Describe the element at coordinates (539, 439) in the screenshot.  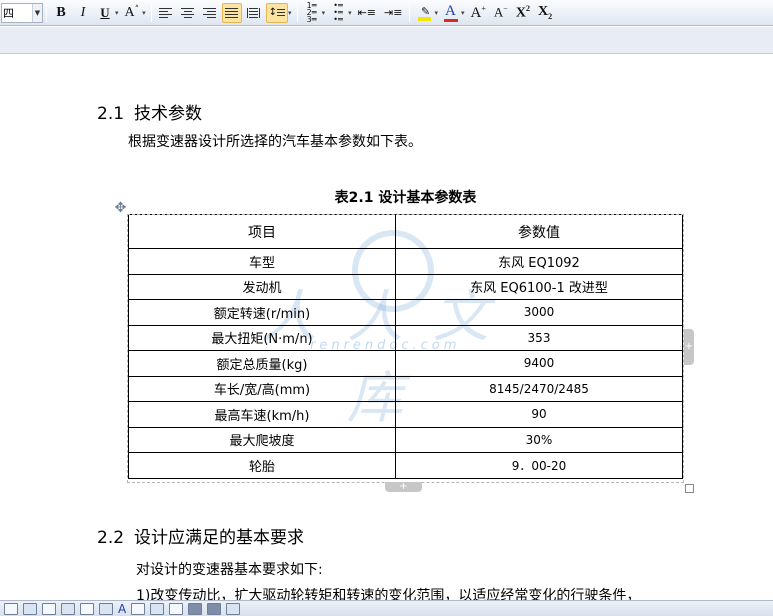
I see `table-cell: 30%` at that location.